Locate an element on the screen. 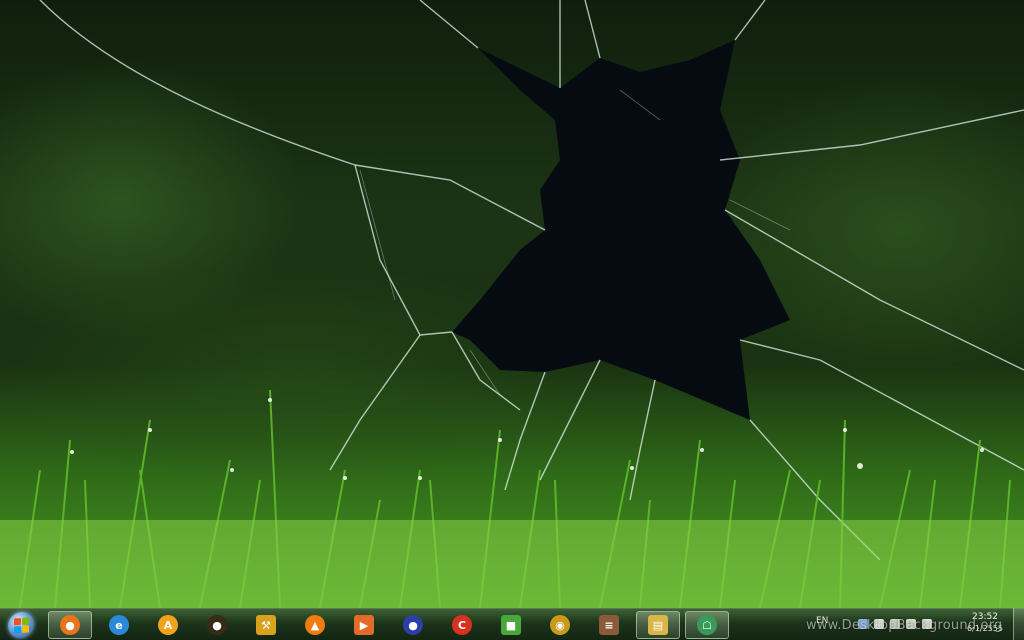  internet-explorer-icon: e is located at coordinates (119, 625).